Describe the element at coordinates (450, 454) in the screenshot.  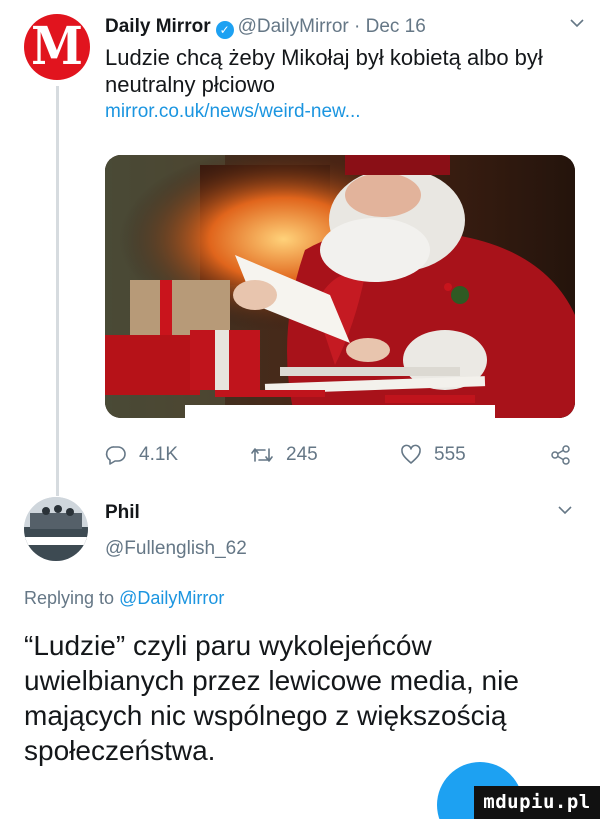
I see `like-count: 555` at that location.